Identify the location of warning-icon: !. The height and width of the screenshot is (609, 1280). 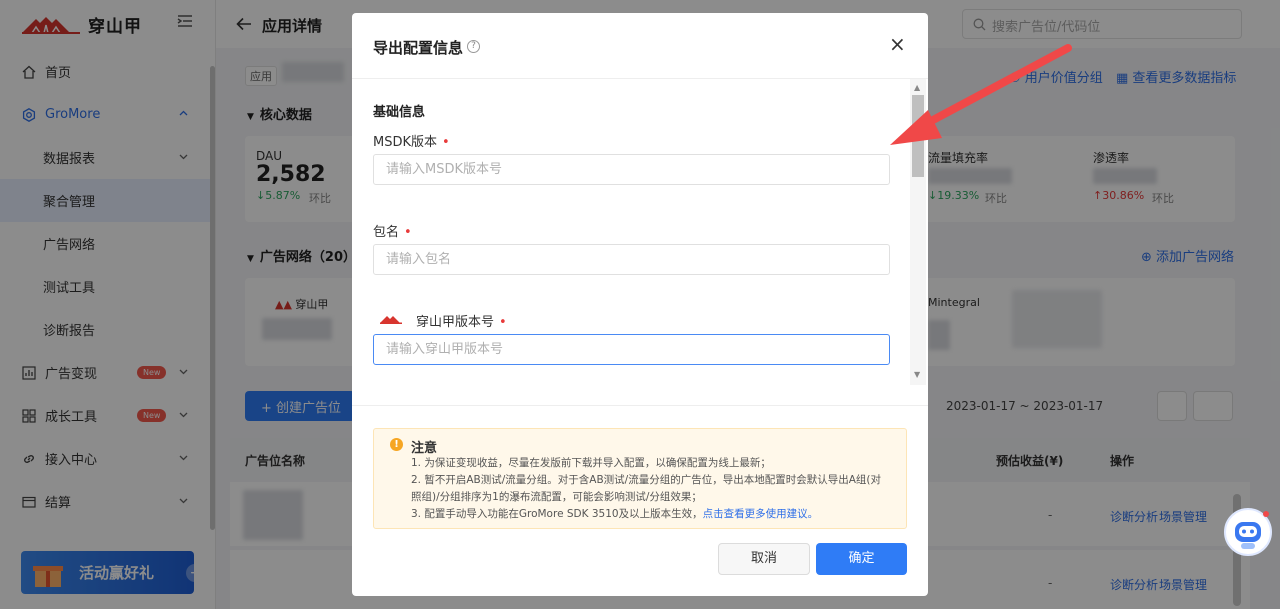
(396, 444).